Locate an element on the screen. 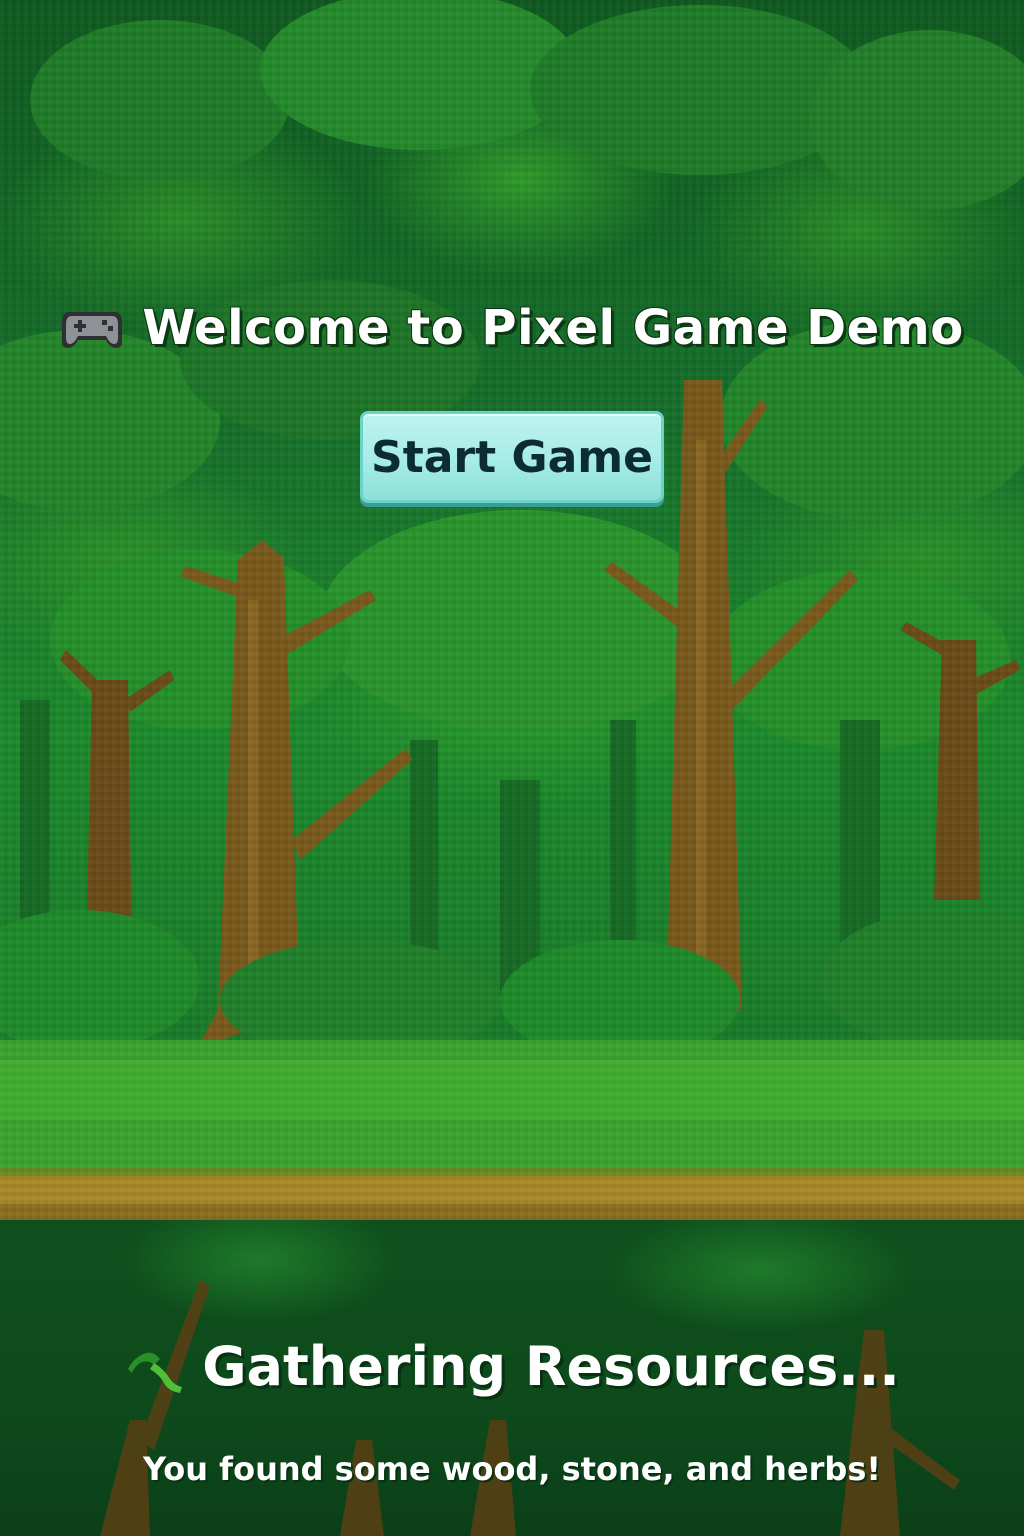 This screenshot has width=1024, height=1536. page-title: Welcome to Pixel Game Demo is located at coordinates (553, 328).